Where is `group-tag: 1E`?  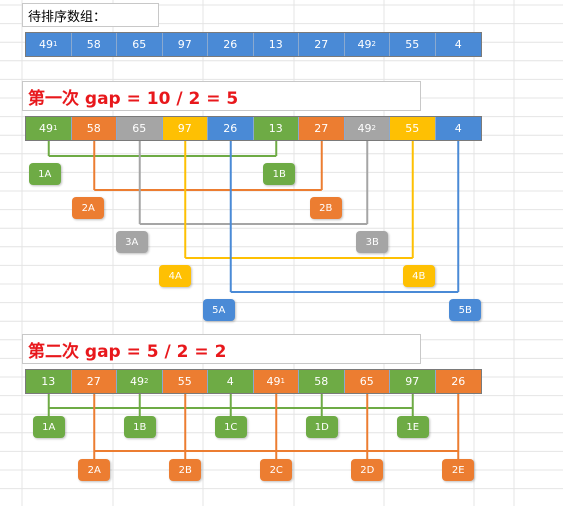
group-tag: 1E is located at coordinates (412, 427).